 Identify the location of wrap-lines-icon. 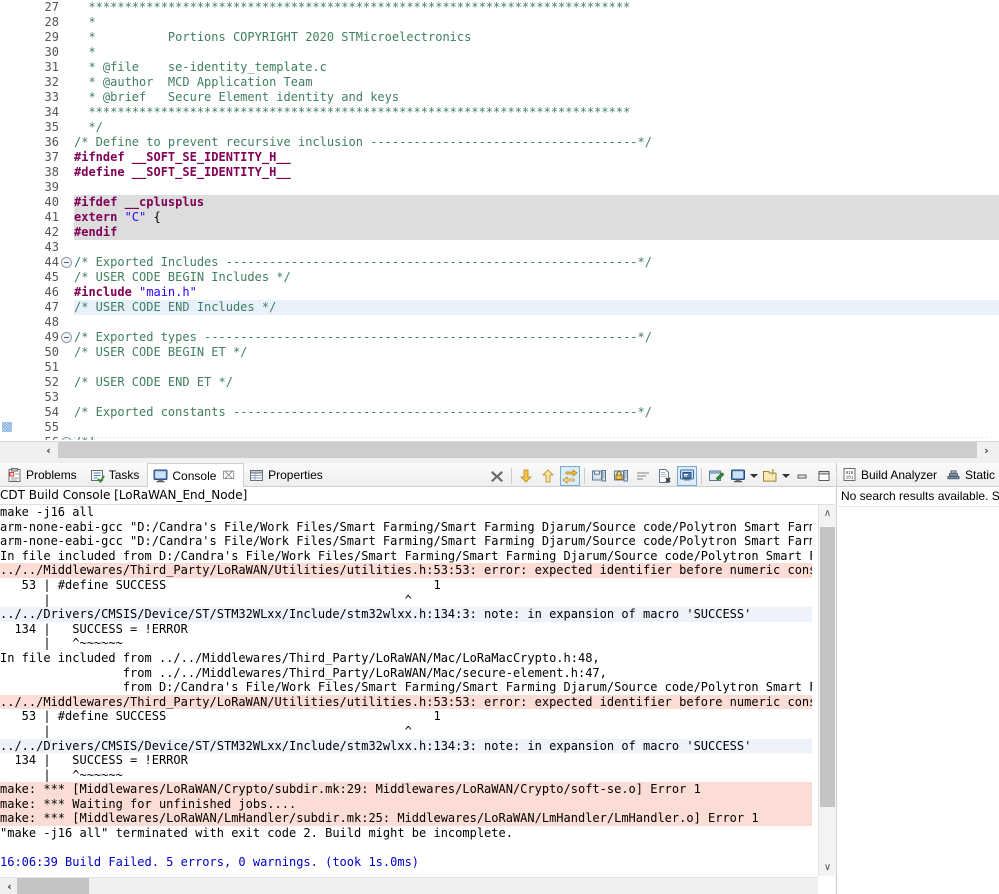
(643, 476).